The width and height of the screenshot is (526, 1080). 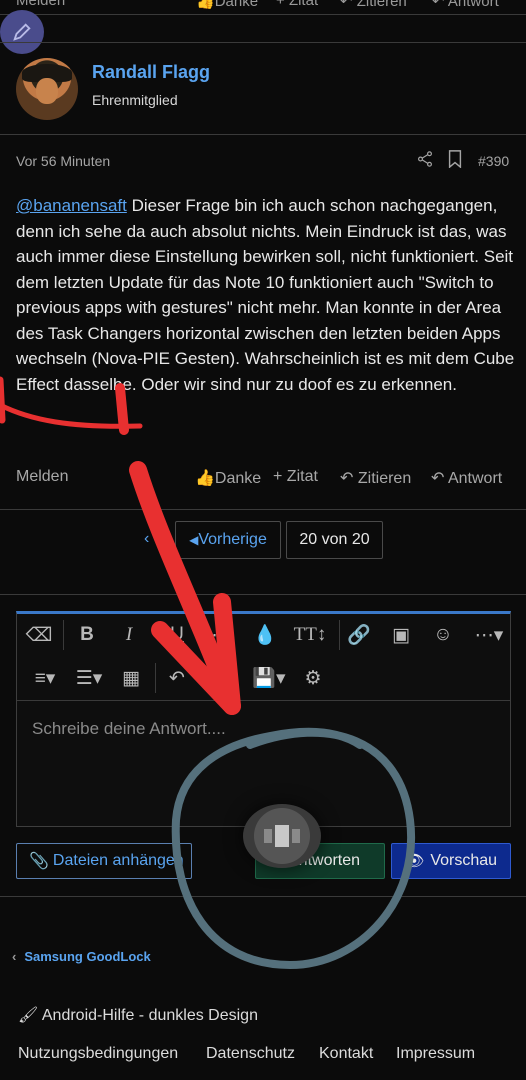 I want to click on eraser-icon: ⌫, so click(x=39, y=635).